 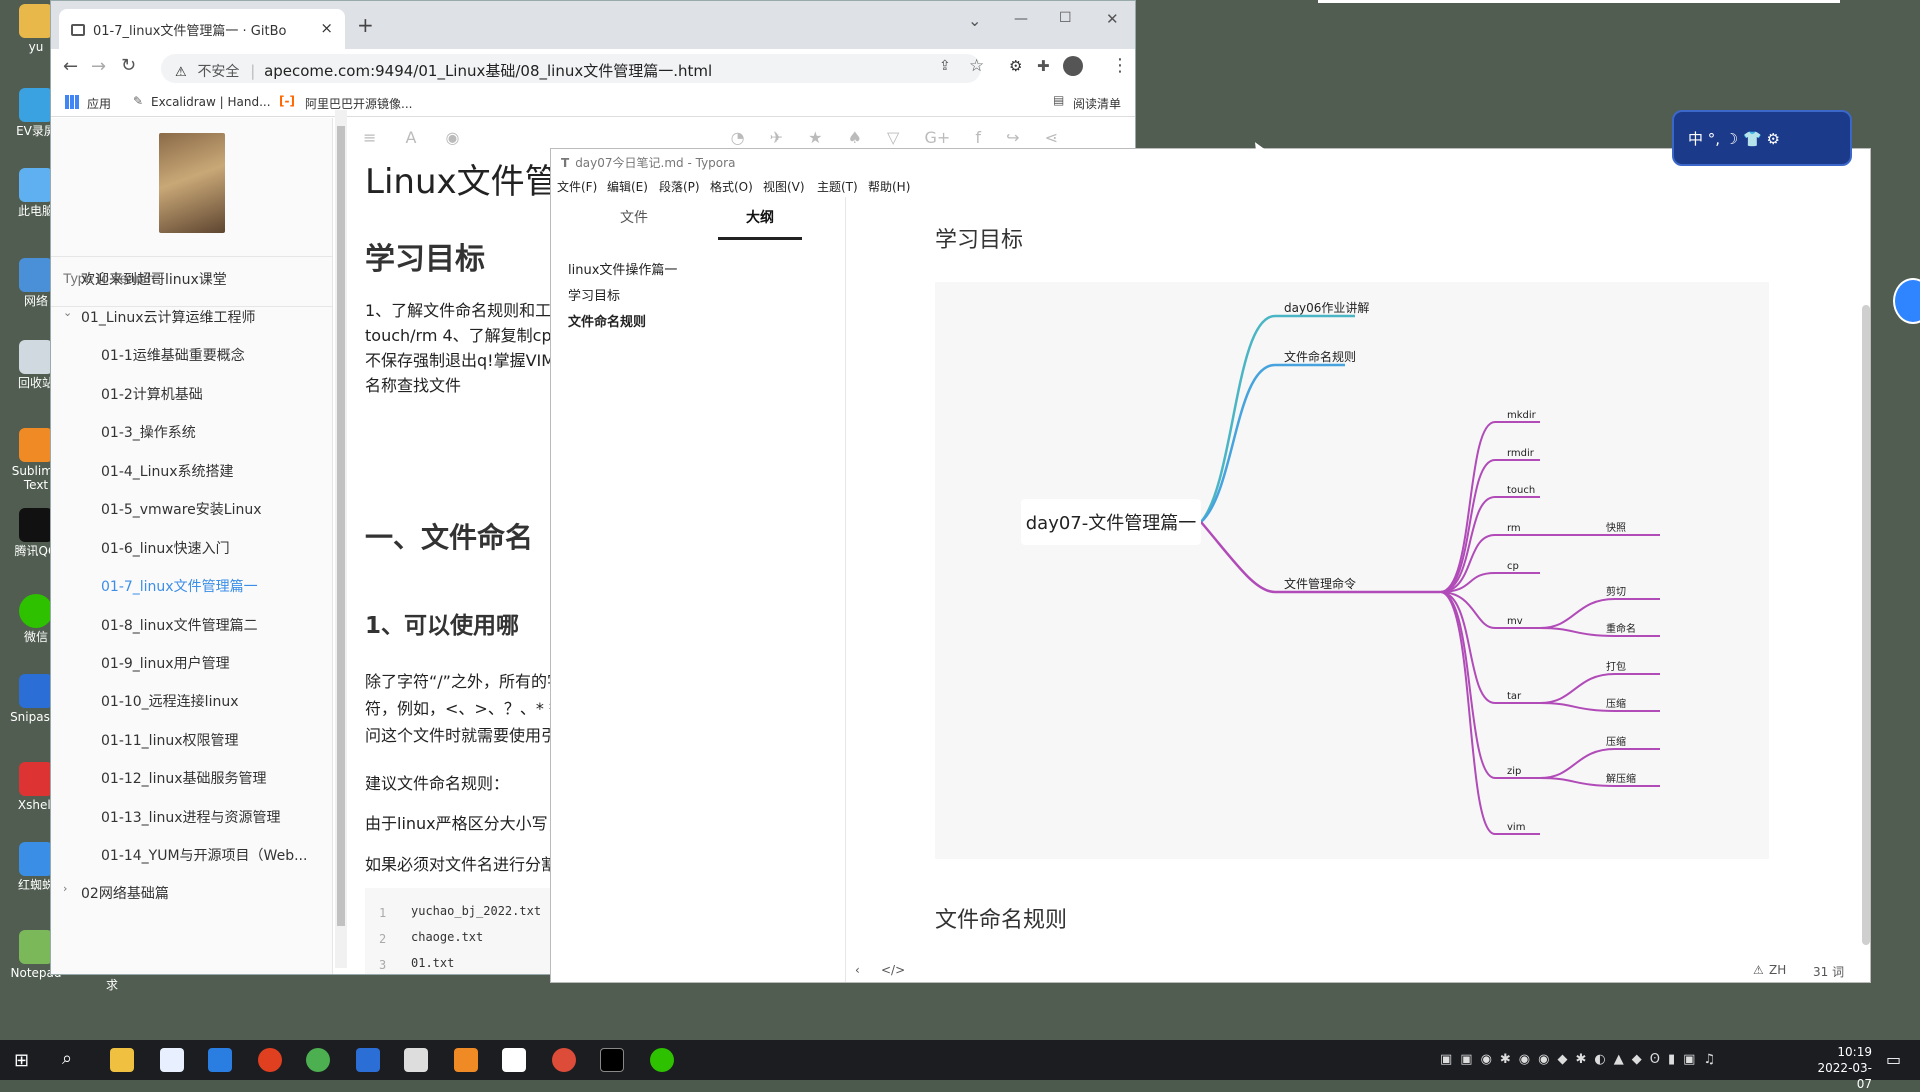 What do you see at coordinates (815, 137) in the screenshot?
I see `star-icon: ★` at bounding box center [815, 137].